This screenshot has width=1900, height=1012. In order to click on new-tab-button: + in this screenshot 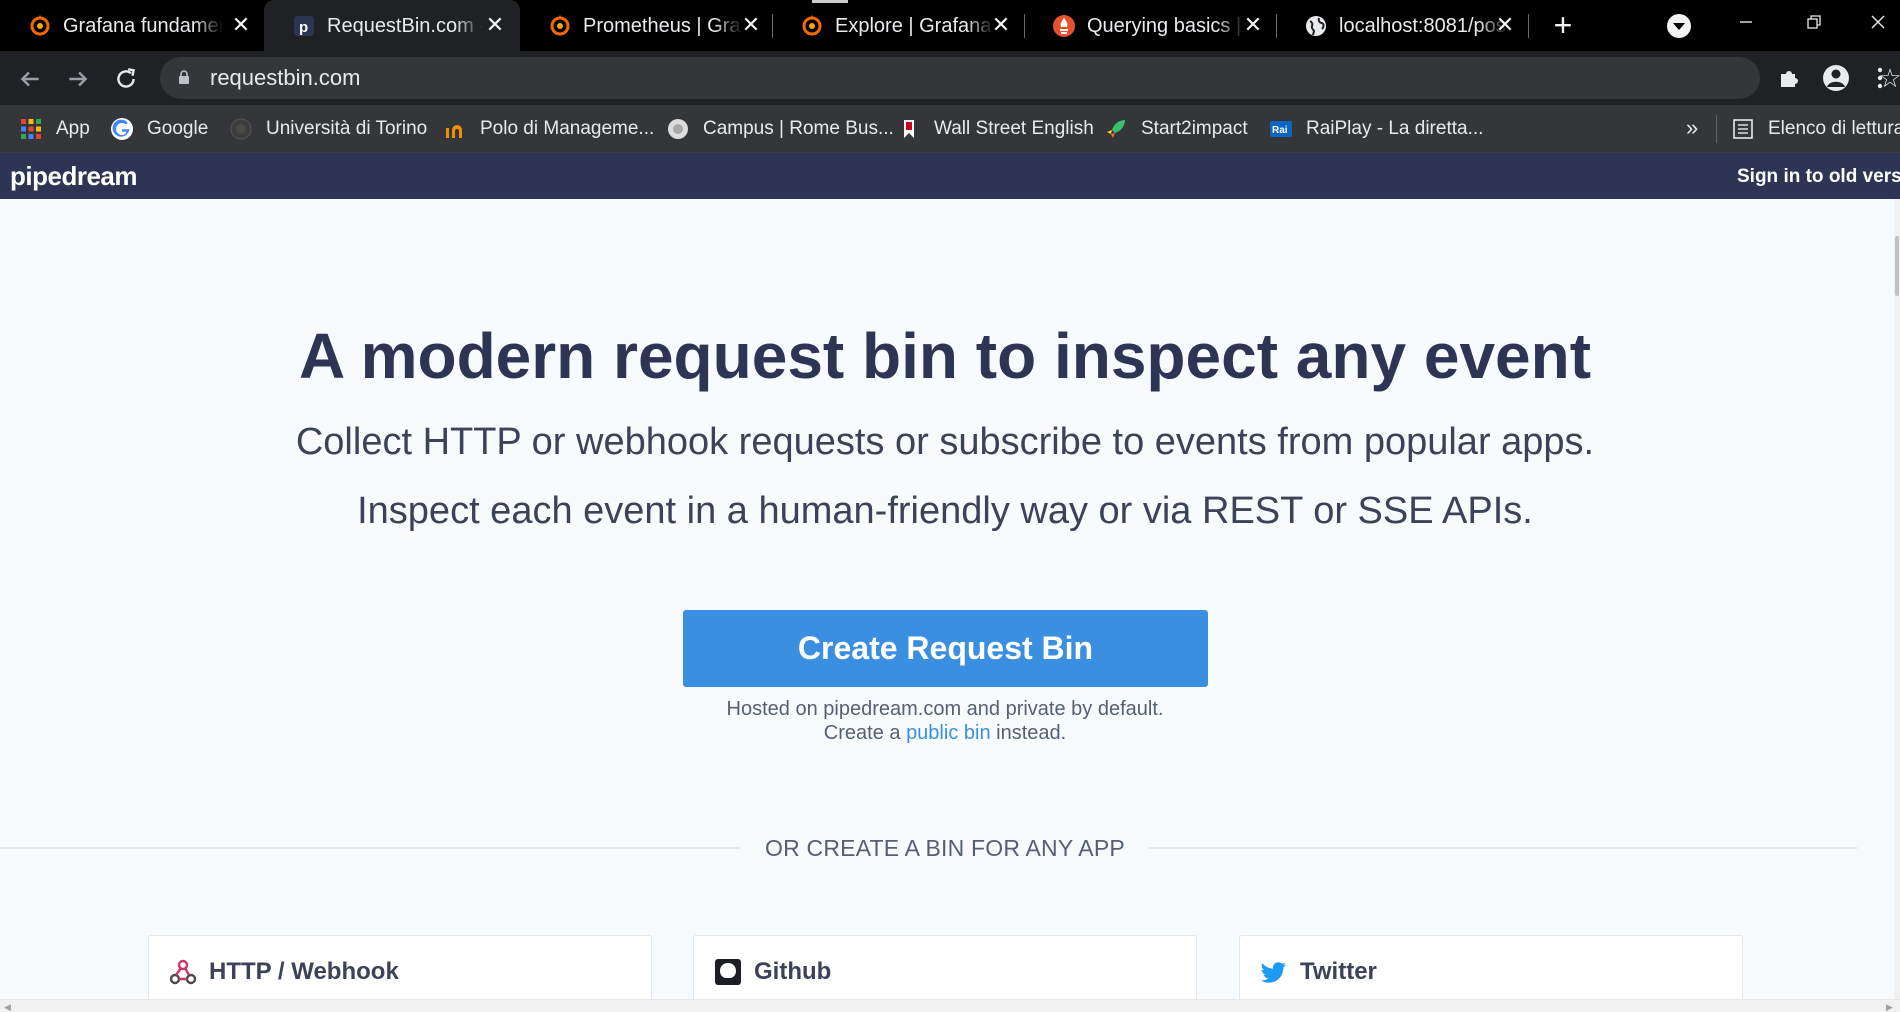, I will do `click(1563, 25)`.